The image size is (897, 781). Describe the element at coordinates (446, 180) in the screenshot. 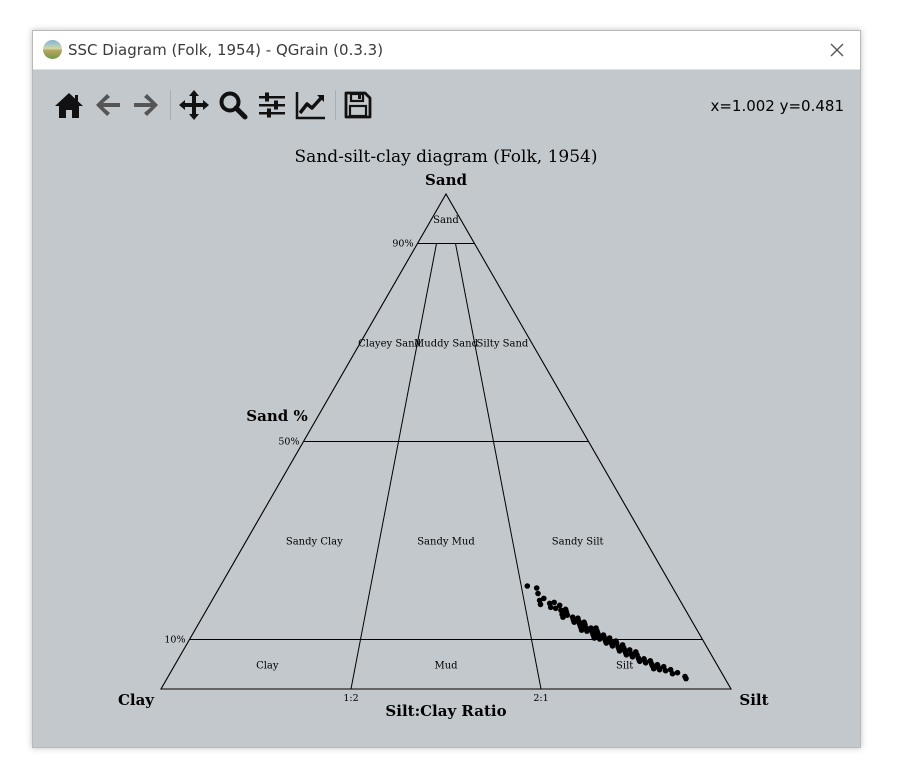

I see `vertex-label-sand: Sand` at that location.